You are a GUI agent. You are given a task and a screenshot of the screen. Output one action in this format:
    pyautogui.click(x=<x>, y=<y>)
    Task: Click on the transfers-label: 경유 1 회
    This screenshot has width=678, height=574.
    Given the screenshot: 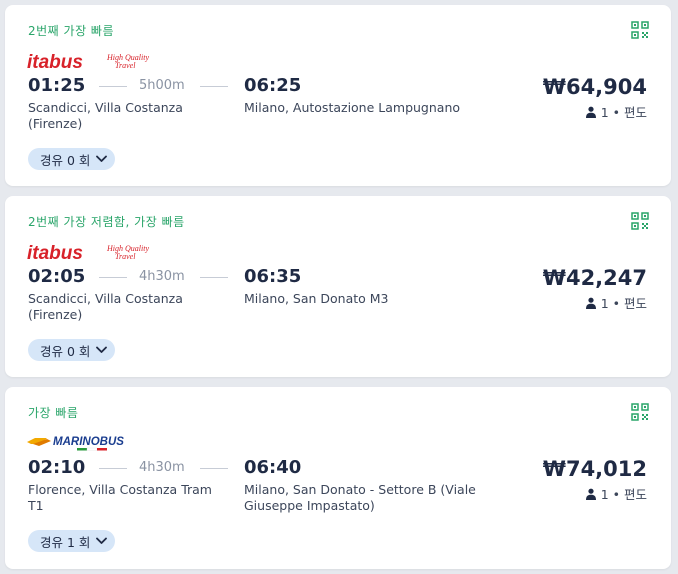 What is the action you would take?
    pyautogui.click(x=65, y=542)
    